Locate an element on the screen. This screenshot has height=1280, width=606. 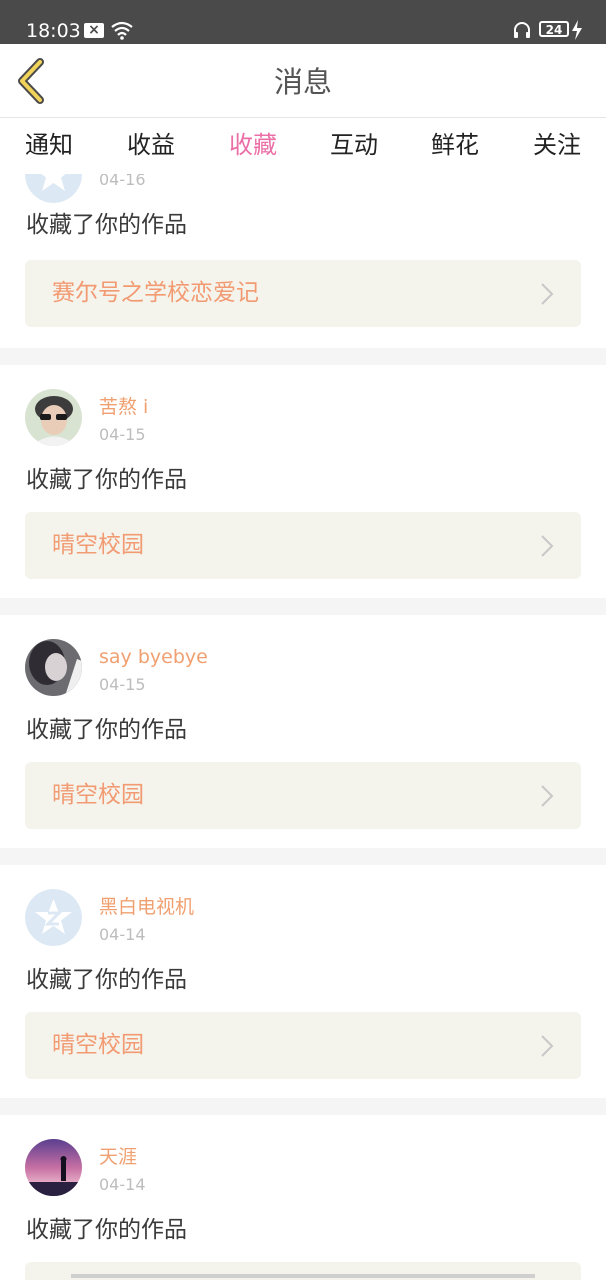
tab-favorites: 收藏 is located at coordinates (253, 153).